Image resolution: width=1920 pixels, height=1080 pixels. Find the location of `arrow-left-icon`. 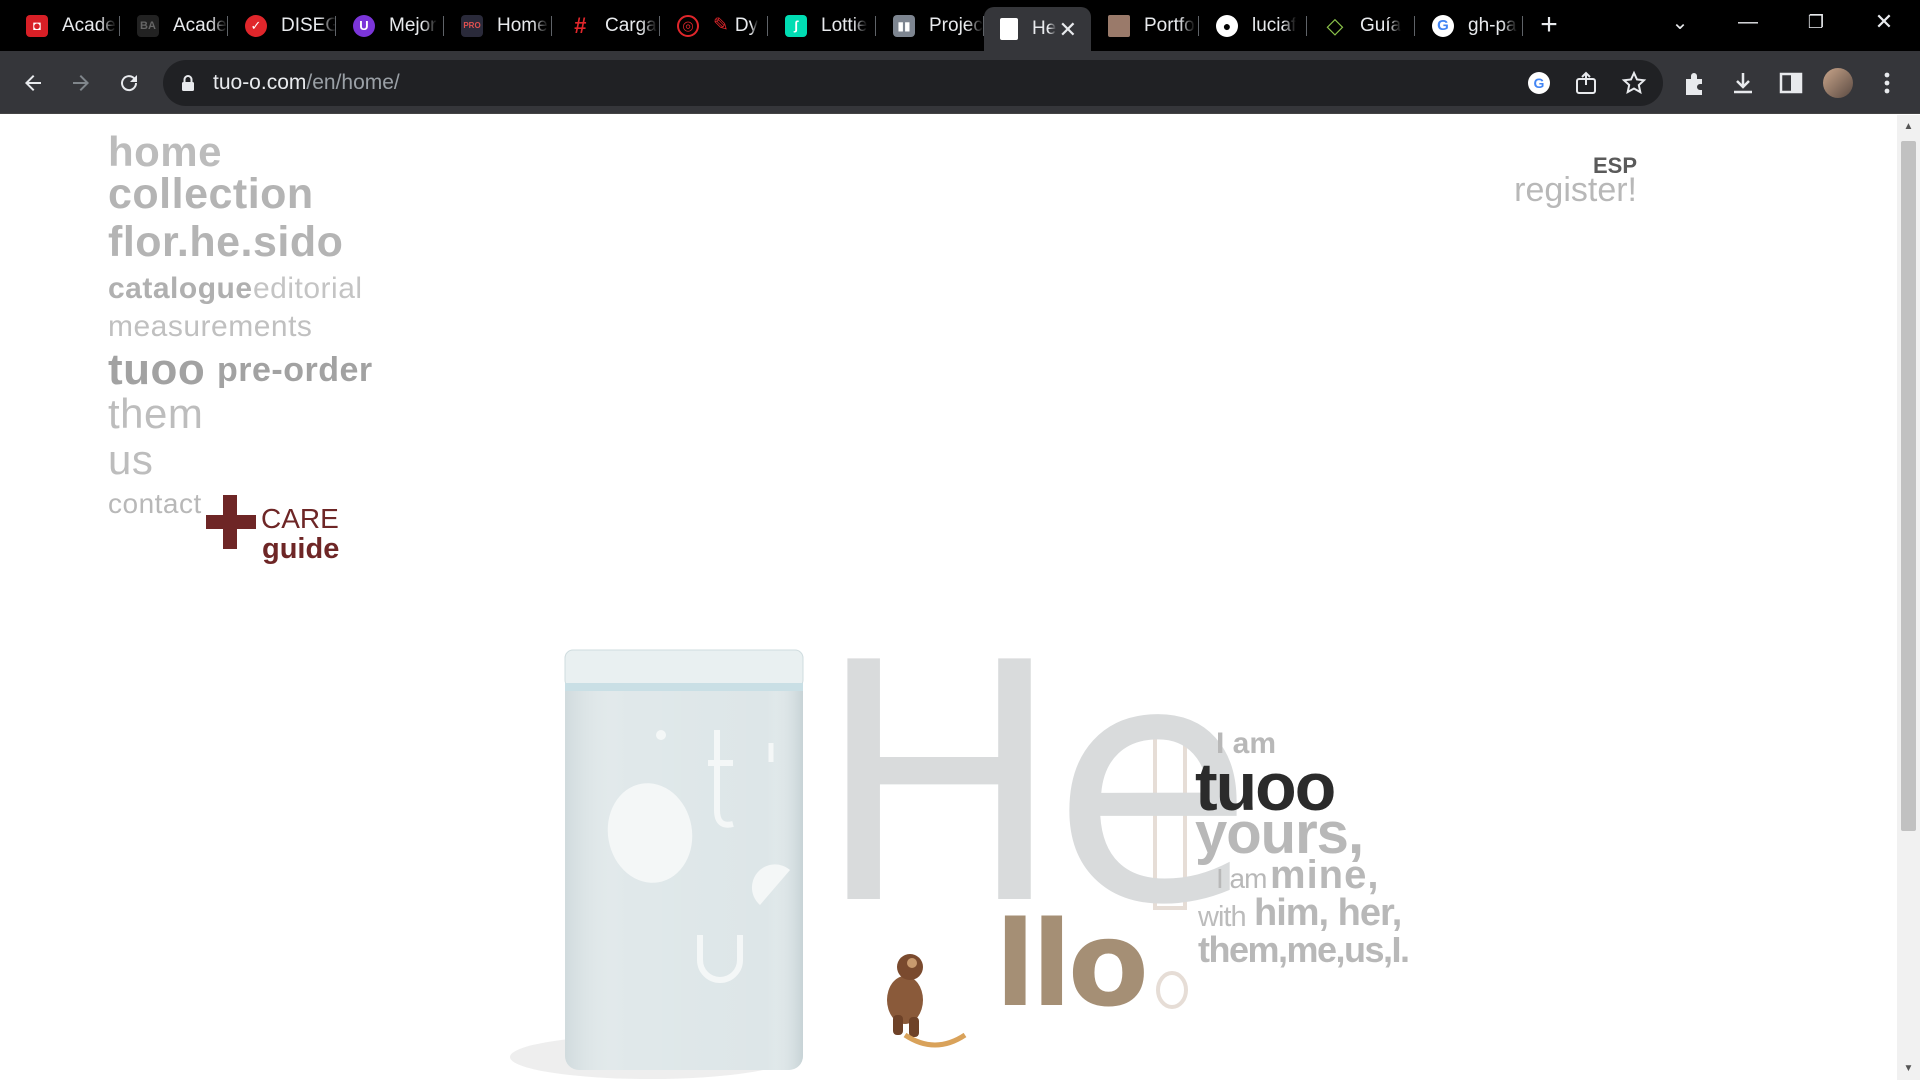

arrow-left-icon is located at coordinates (33, 83).